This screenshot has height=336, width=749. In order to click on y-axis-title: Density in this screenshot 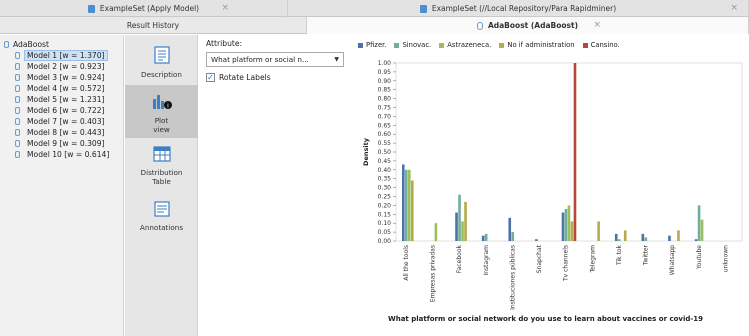, I will do `click(366, 151)`.